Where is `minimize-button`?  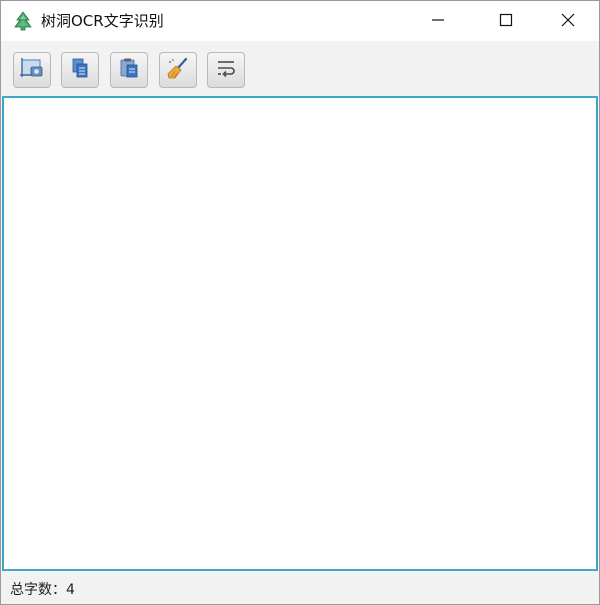 minimize-button is located at coordinates (438, 21).